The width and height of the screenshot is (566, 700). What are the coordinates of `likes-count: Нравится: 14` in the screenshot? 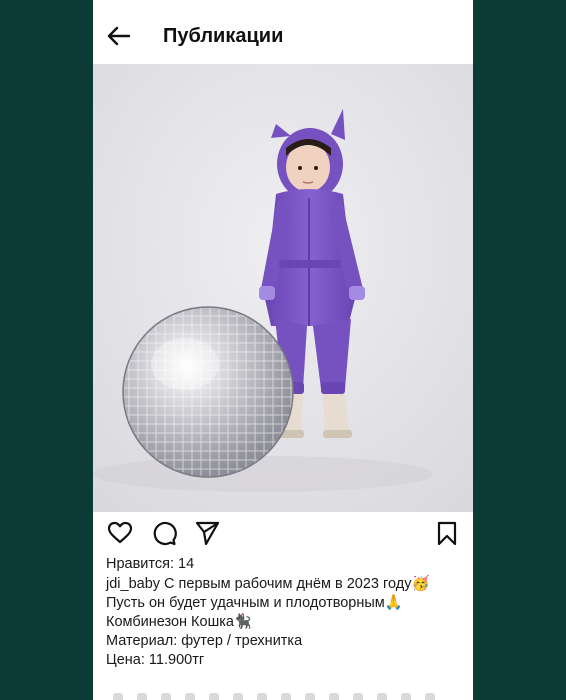 It's located at (286, 564).